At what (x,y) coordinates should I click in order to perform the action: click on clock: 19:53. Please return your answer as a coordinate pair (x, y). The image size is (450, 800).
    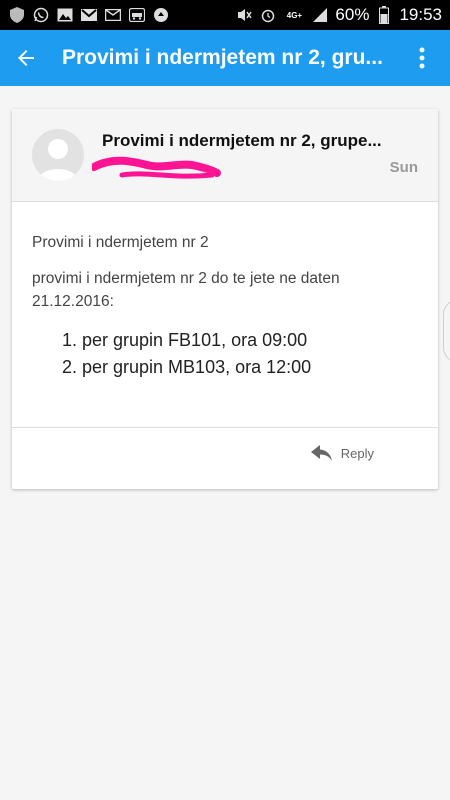
    Looking at the image, I should click on (420, 14).